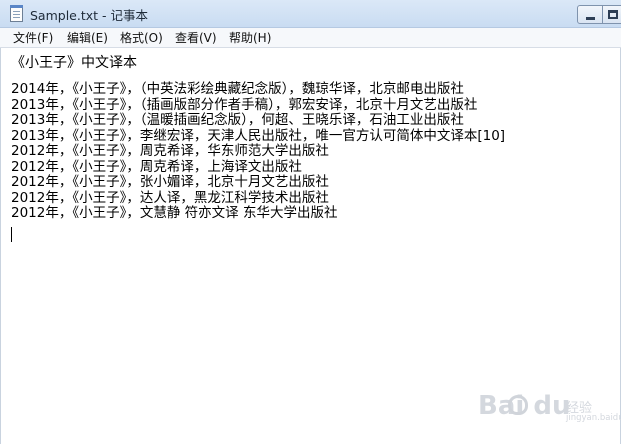 This screenshot has width=621, height=444. What do you see at coordinates (310, 38) in the screenshot?
I see `menu-bar: 文件(F) 编辑(E) 格式(O) 查看(V) 帮助(H)` at bounding box center [310, 38].